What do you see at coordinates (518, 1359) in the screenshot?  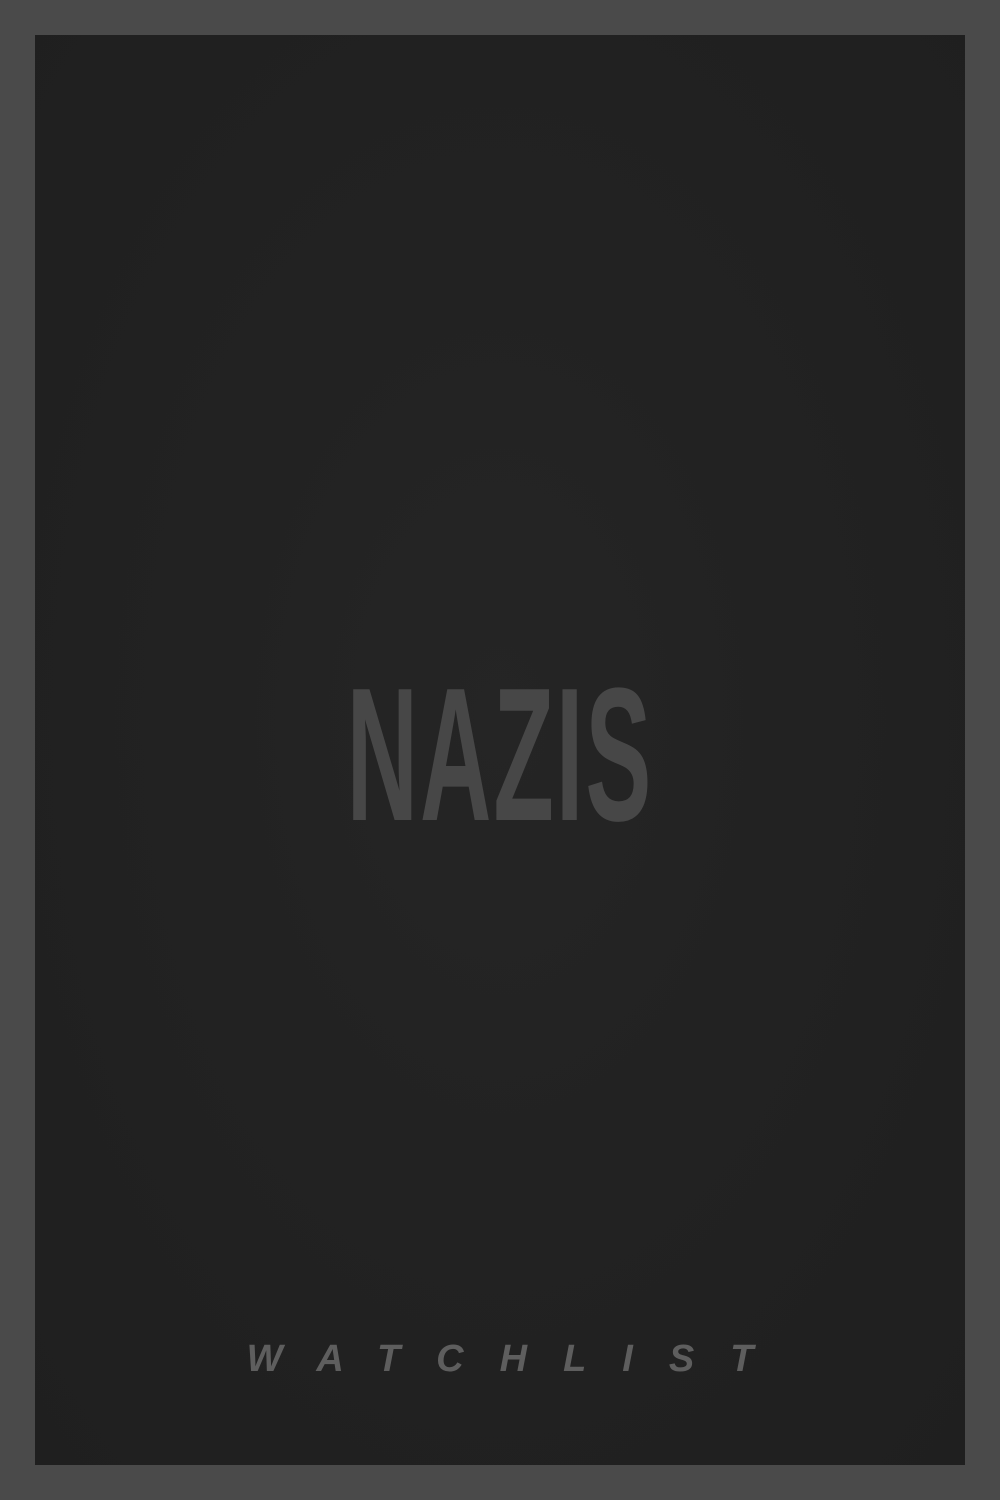 I see `poster-footer-label: WATCHLIST` at bounding box center [518, 1359].